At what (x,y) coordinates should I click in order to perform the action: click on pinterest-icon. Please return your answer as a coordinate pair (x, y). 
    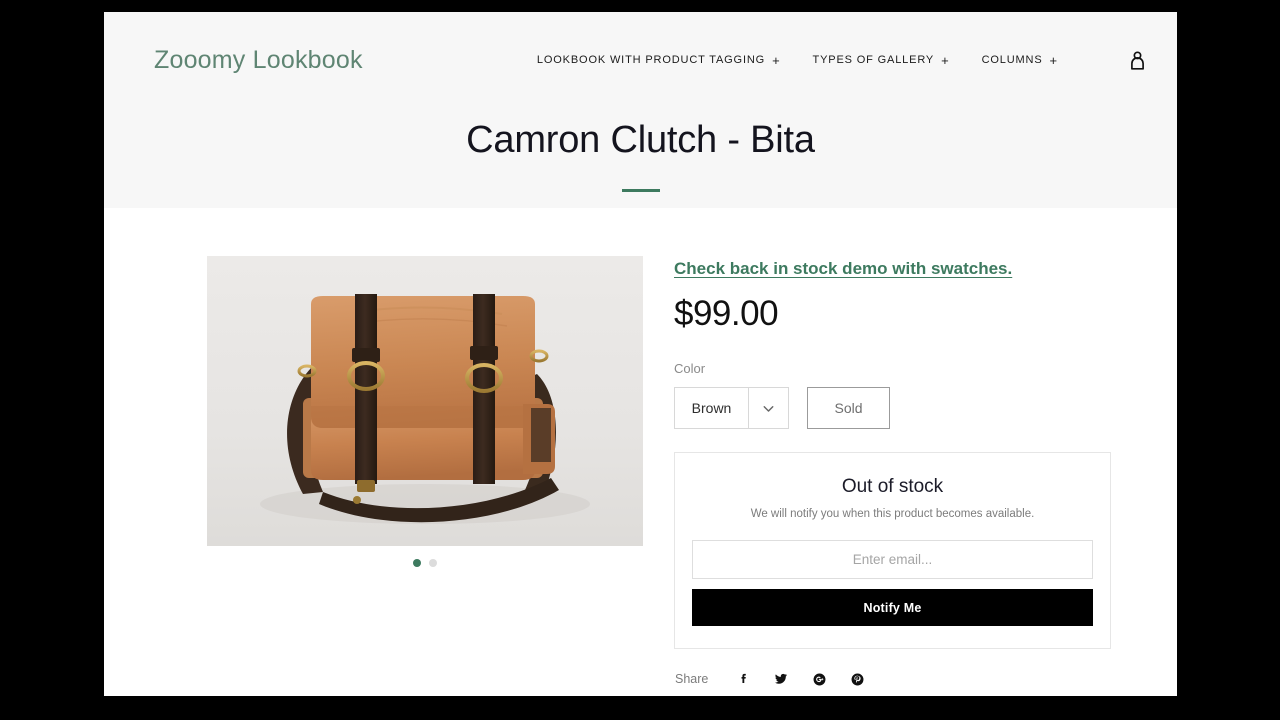
    Looking at the image, I should click on (857, 679).